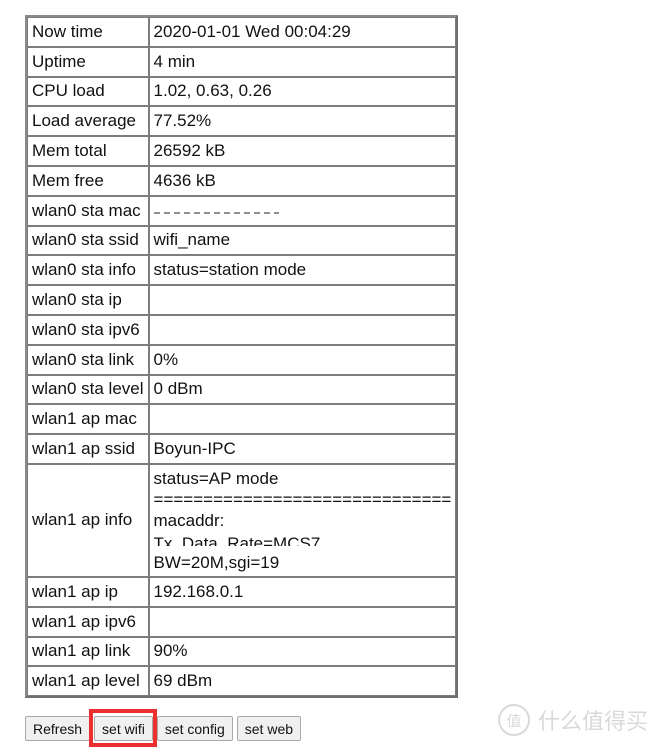 The height and width of the screenshot is (747, 658). What do you see at coordinates (302, 449) in the screenshot?
I see `row-value-wlan1-ap-ssid: Boyun-IPC` at bounding box center [302, 449].